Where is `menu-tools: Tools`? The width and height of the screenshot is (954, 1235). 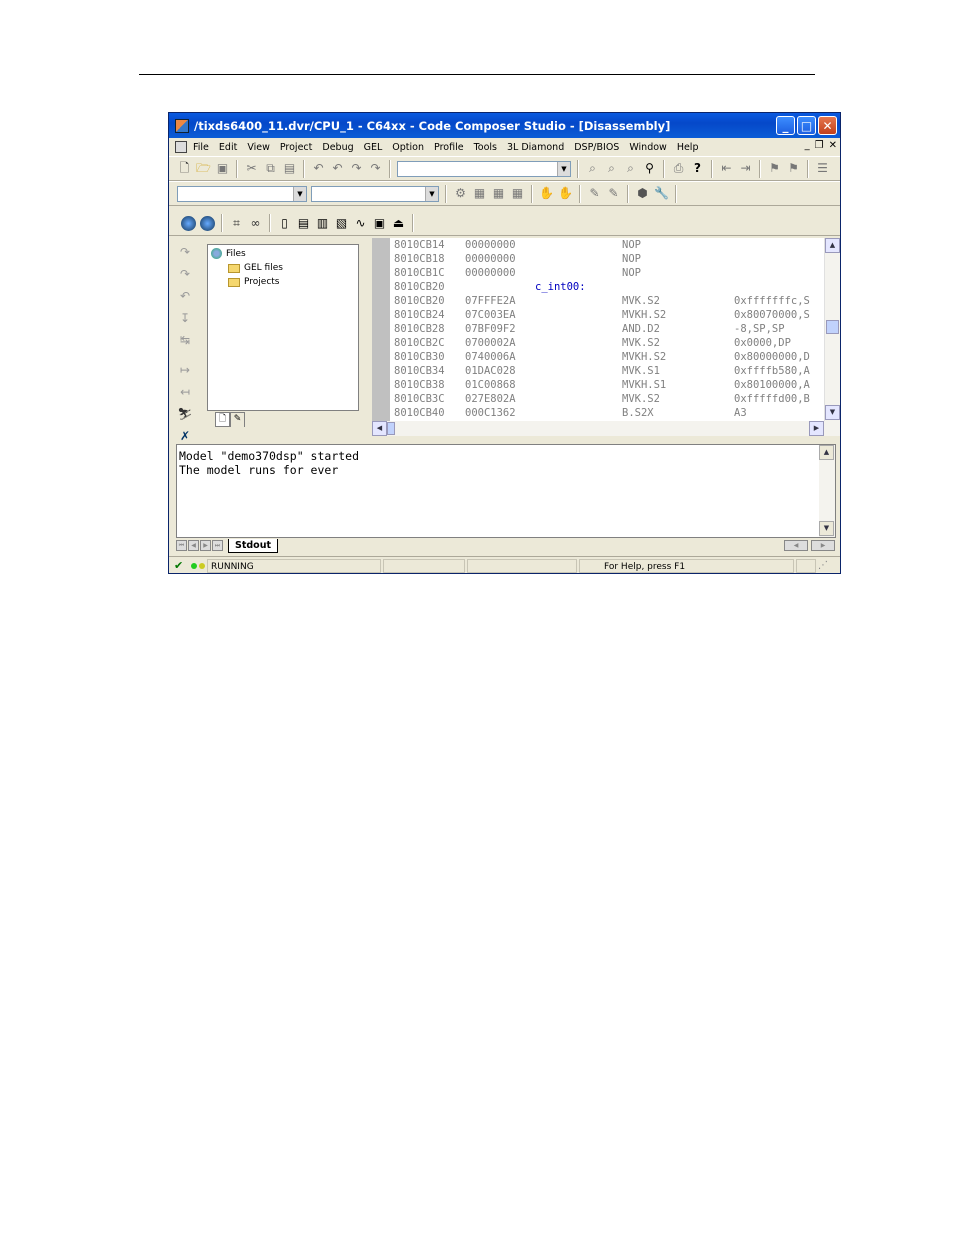
menu-tools: Tools is located at coordinates (485, 147).